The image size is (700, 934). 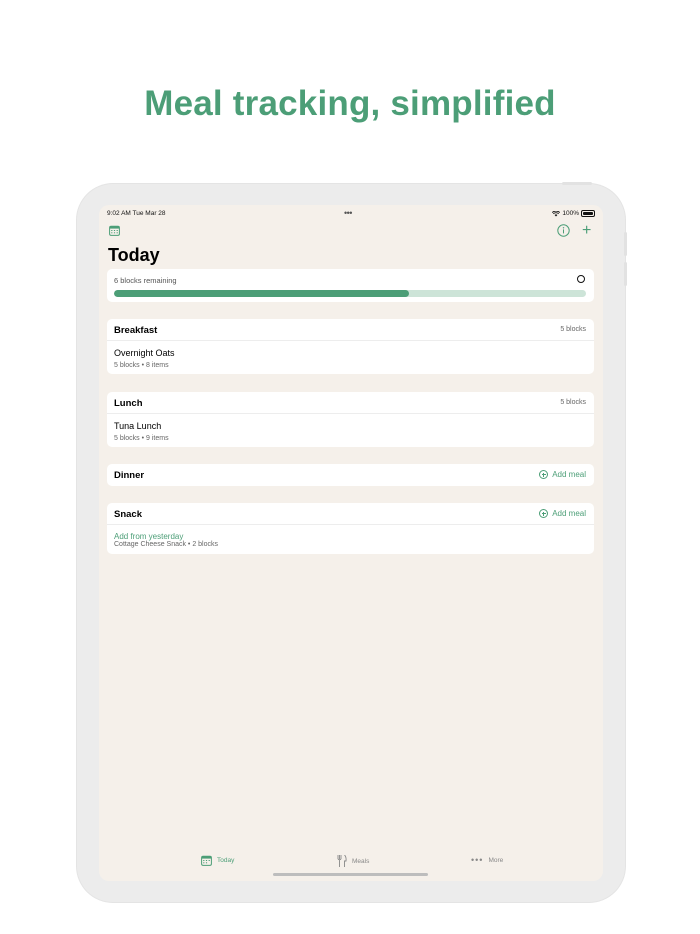 I want to click on tab-more: ••• More, so click(x=487, y=860).